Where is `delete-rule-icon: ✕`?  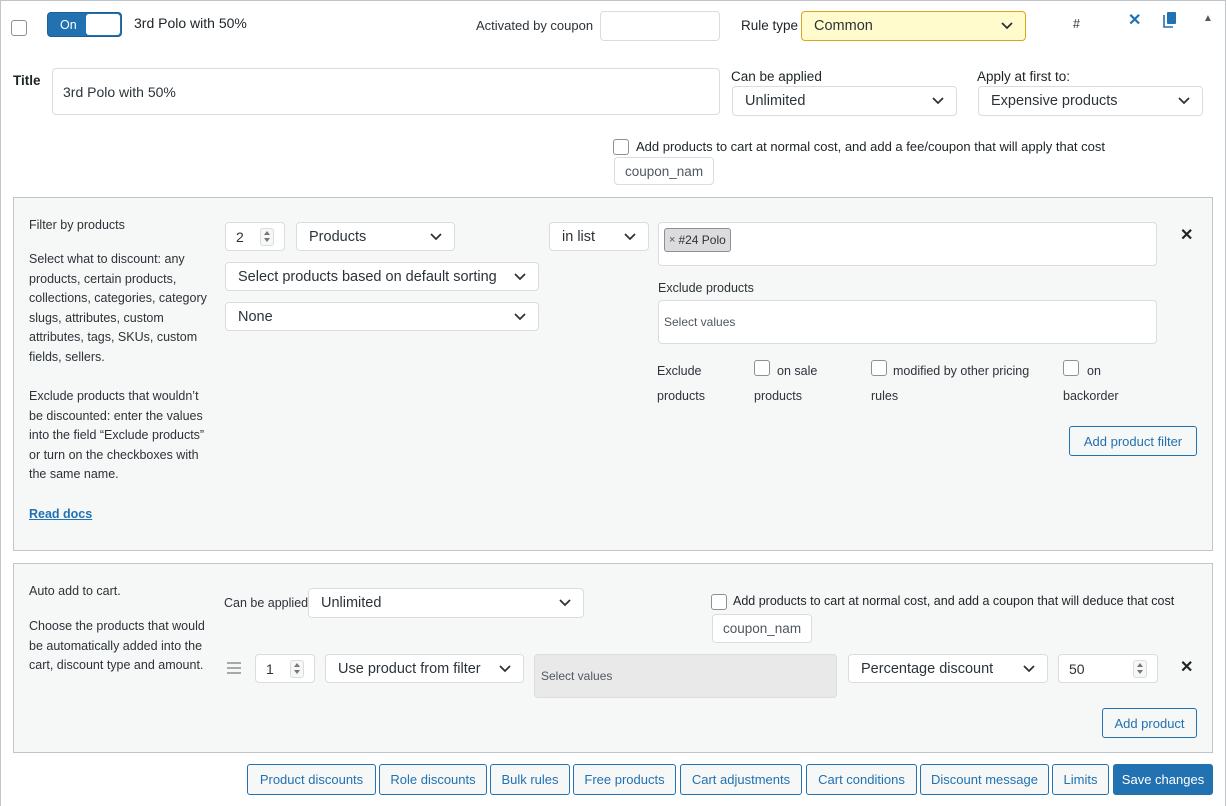
delete-rule-icon: ✕ is located at coordinates (1134, 20).